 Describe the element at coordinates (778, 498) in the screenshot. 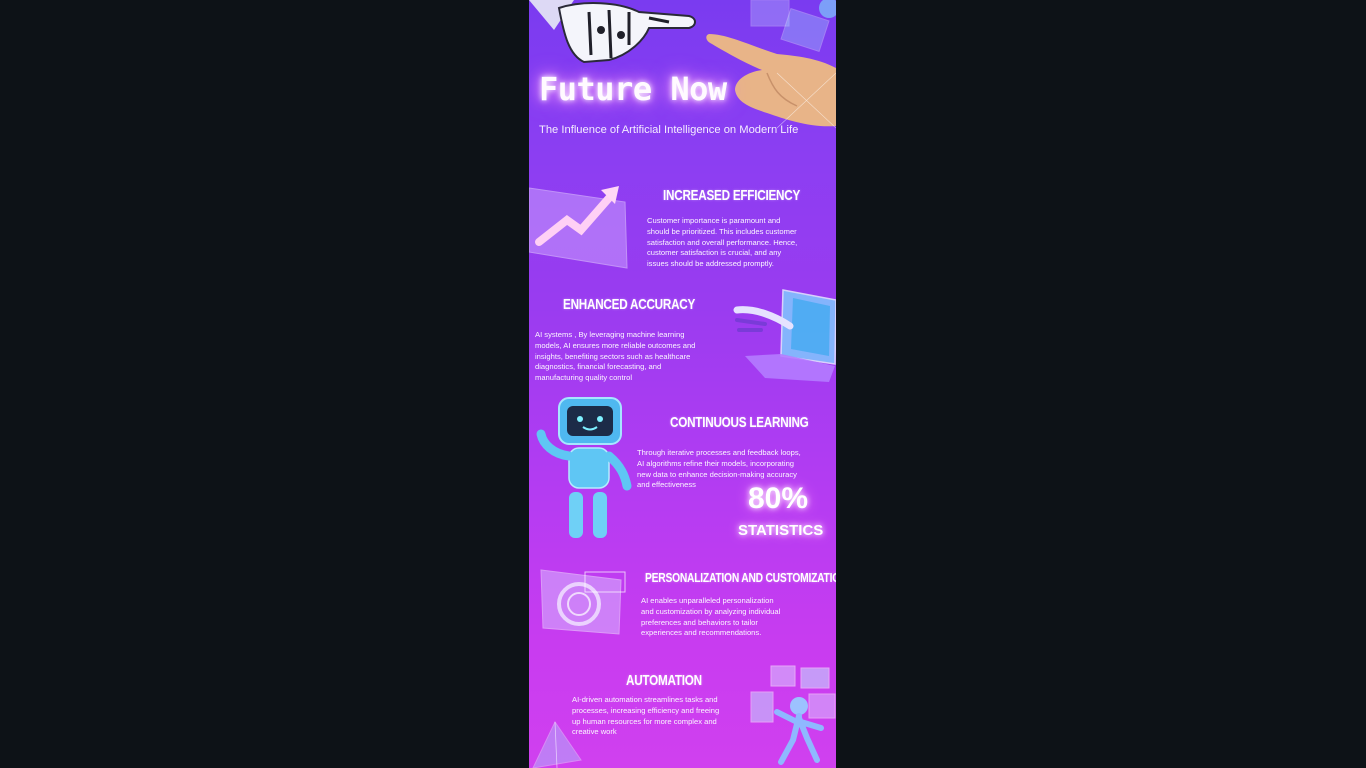

I see `statistic-value: 80%` at that location.